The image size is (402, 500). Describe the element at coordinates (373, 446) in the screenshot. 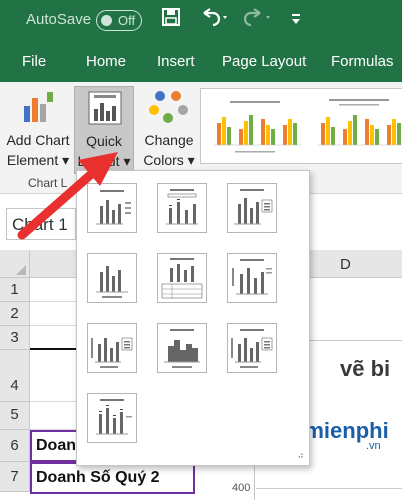

I see `watermark-tld: .vn` at that location.